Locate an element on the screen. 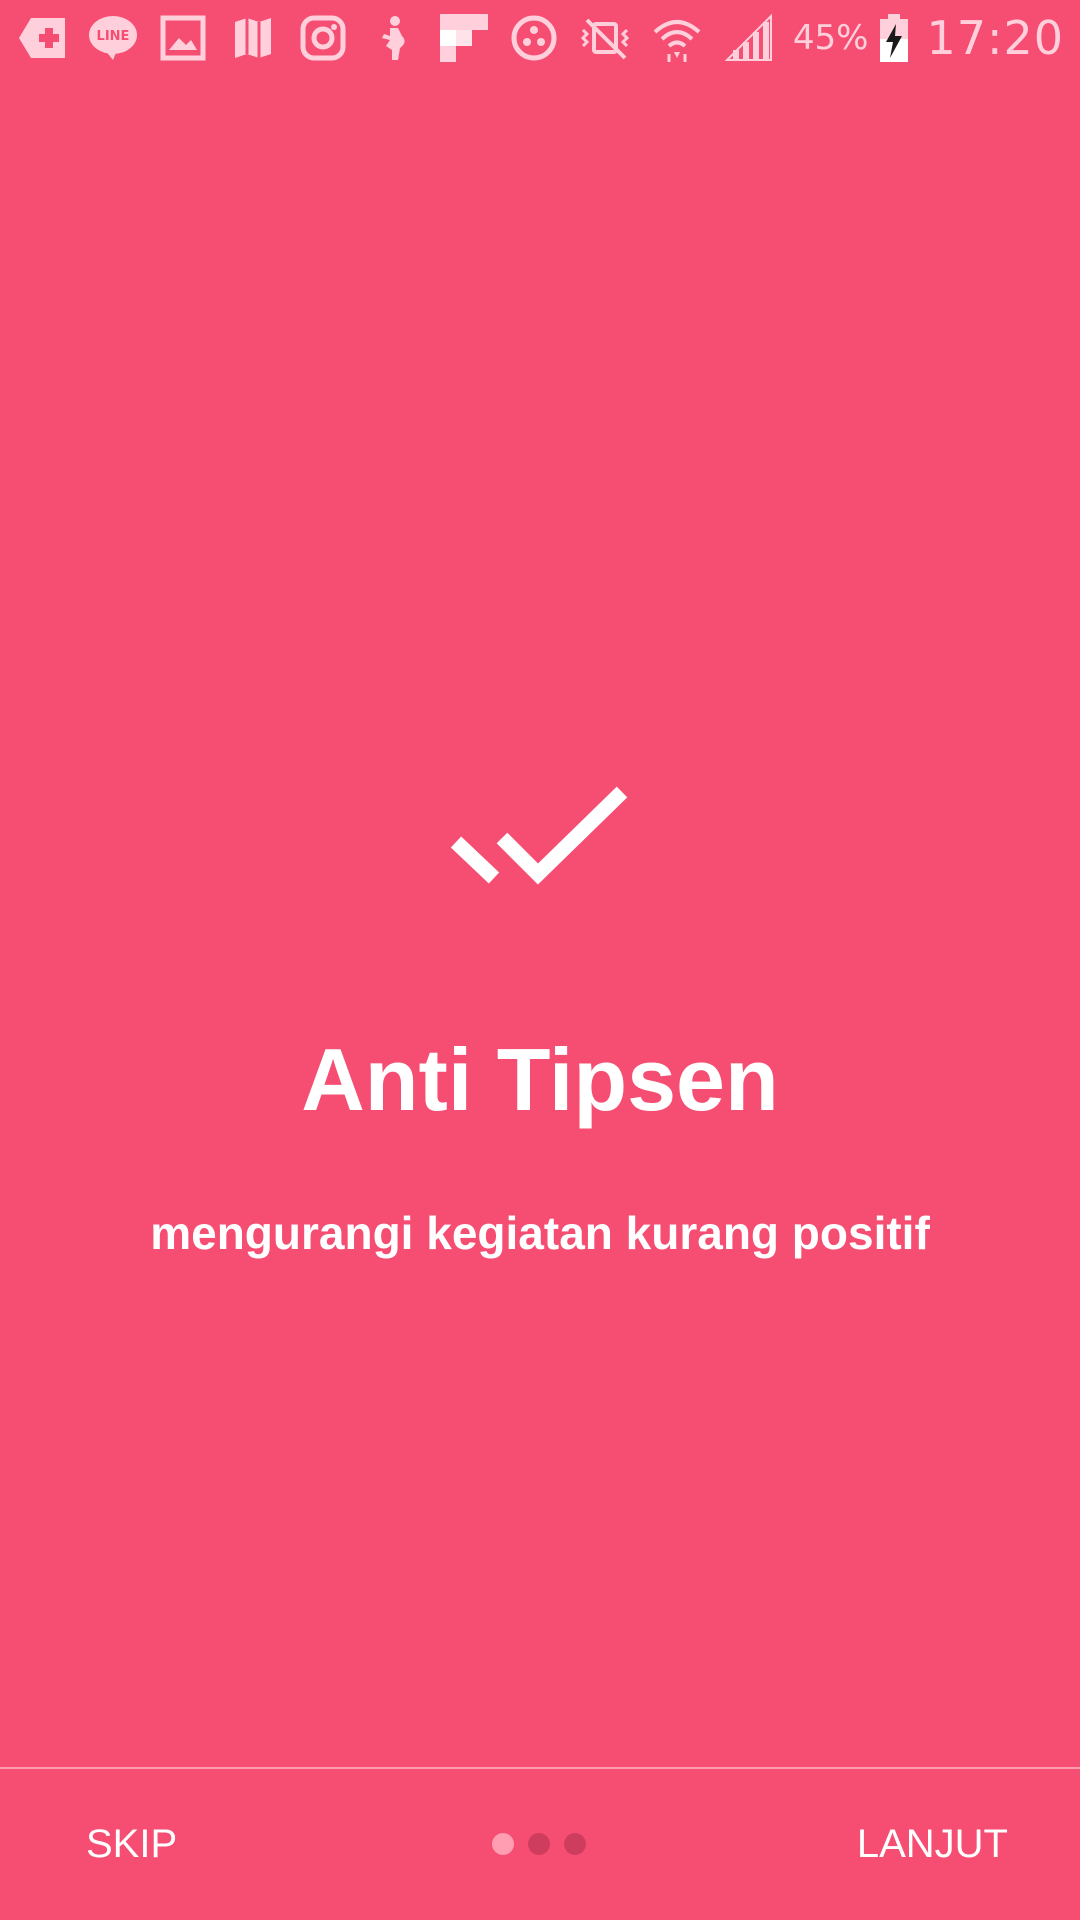 The height and width of the screenshot is (1920, 1080). next-button: LANJUT is located at coordinates (932, 1844).